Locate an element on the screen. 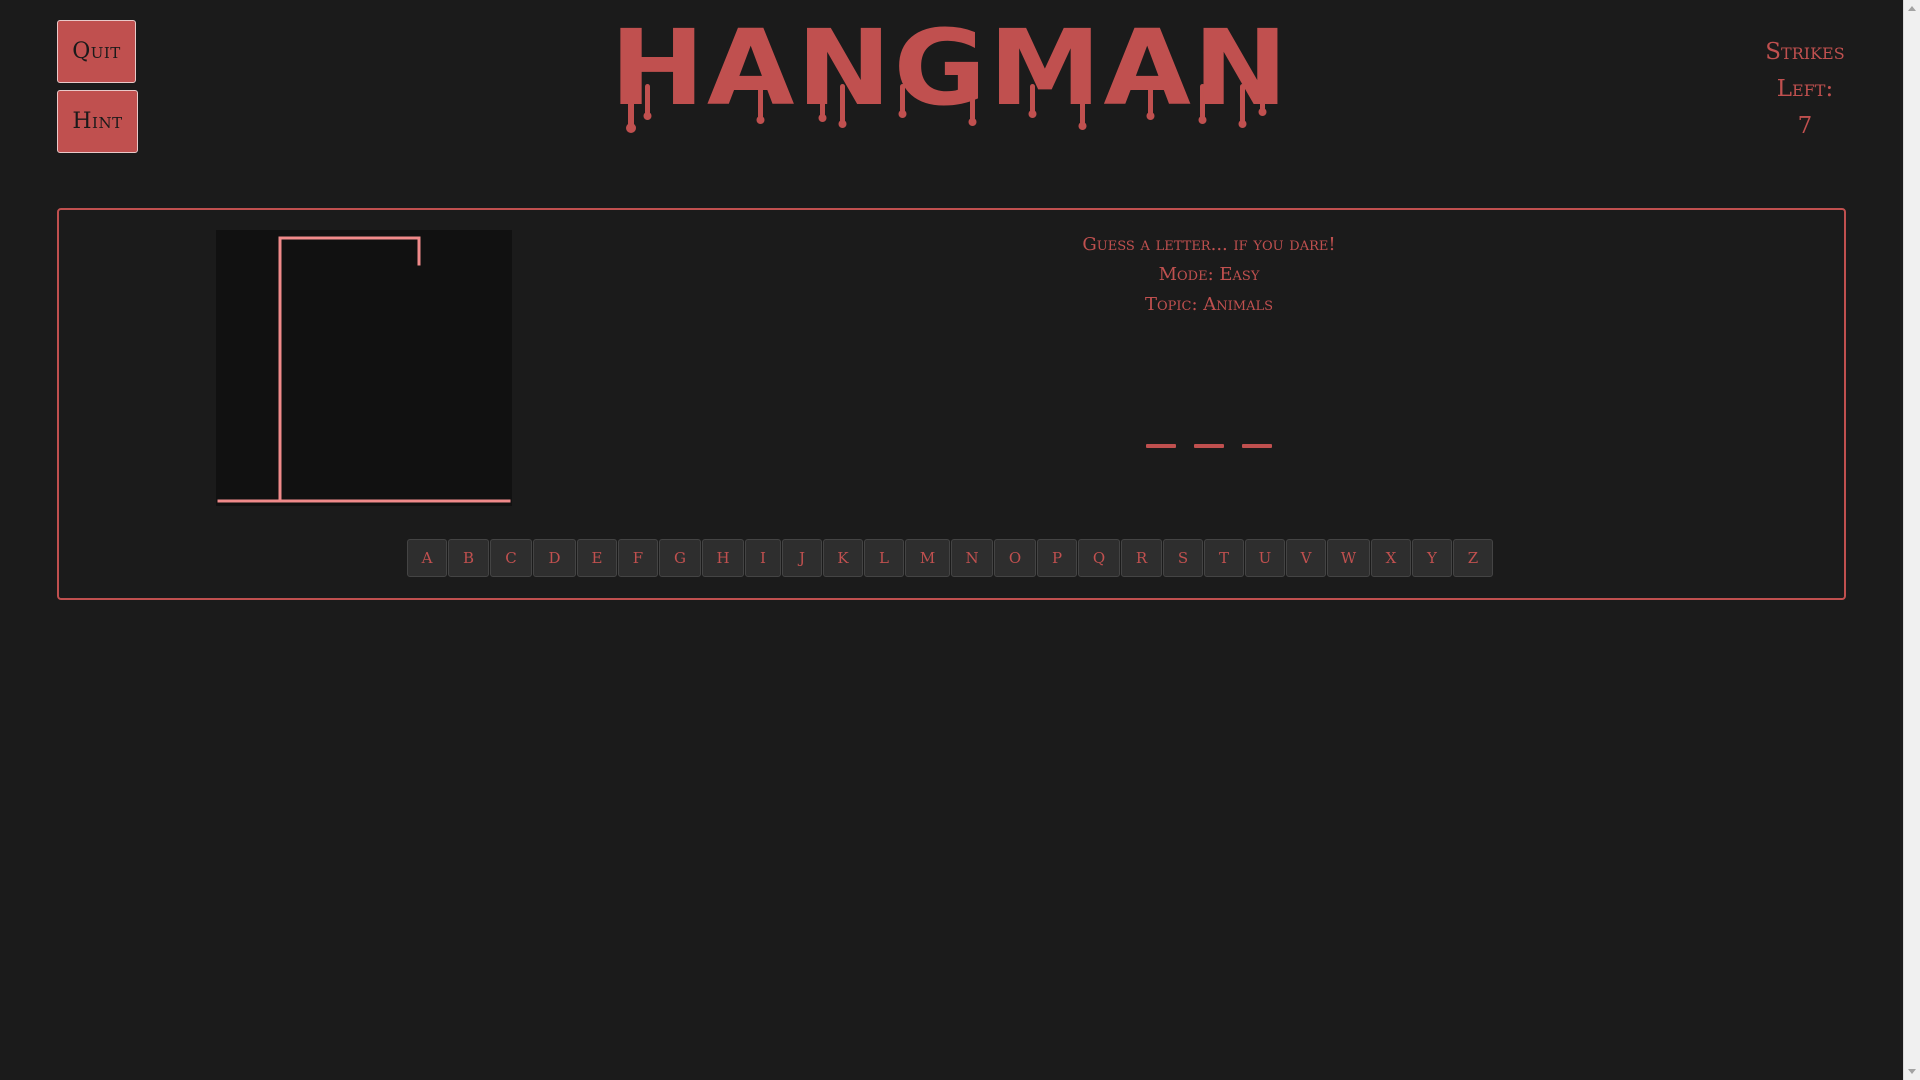  game-title: HANGMAN is located at coordinates (950, 71).